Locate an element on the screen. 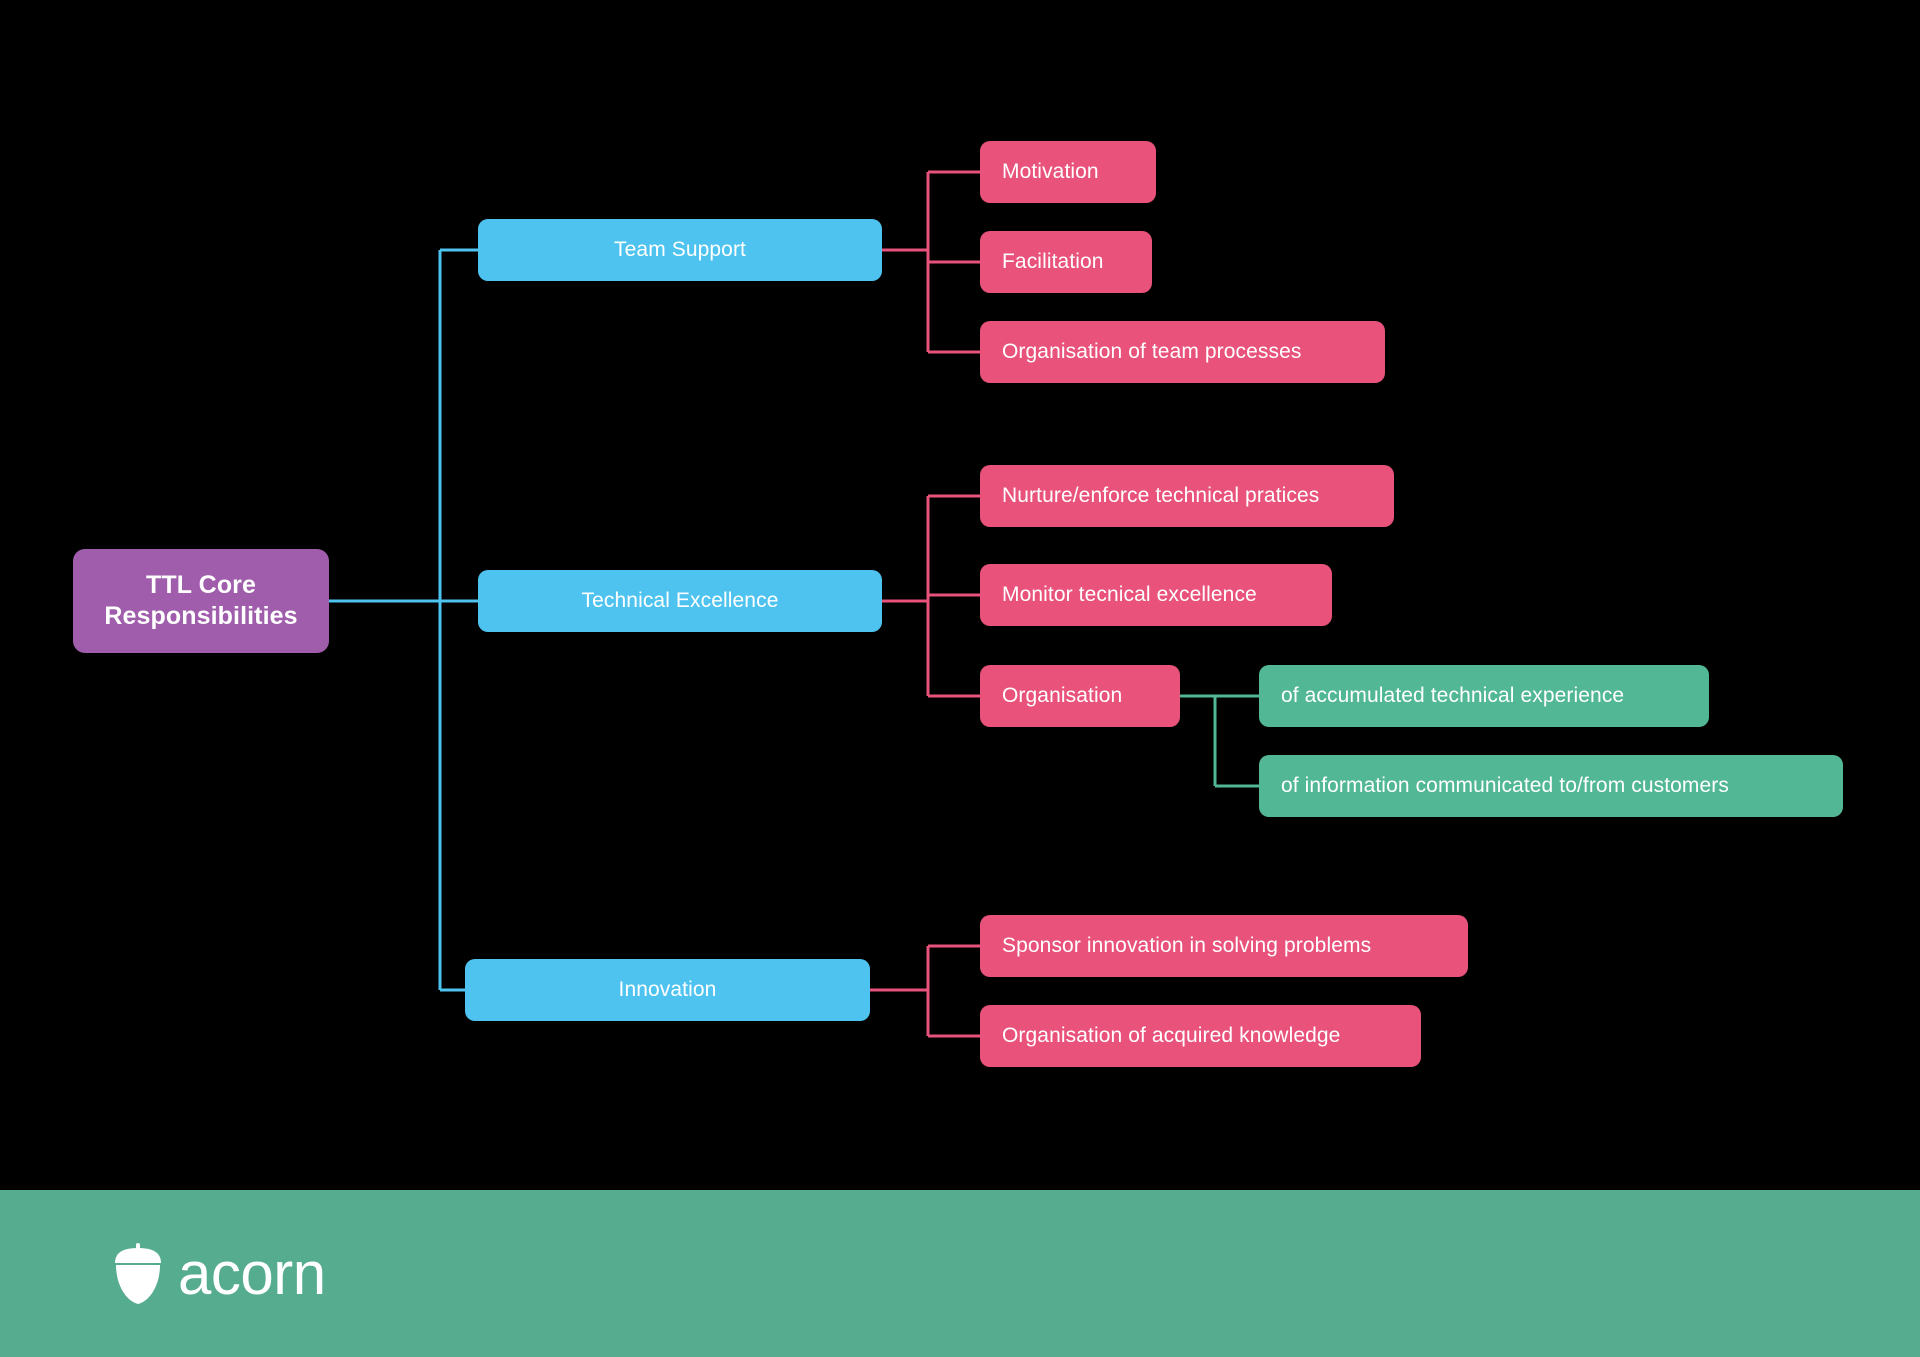 The image size is (1920, 1357). node-branch-technical-excellence: Technical Excellence is located at coordinates (680, 601).